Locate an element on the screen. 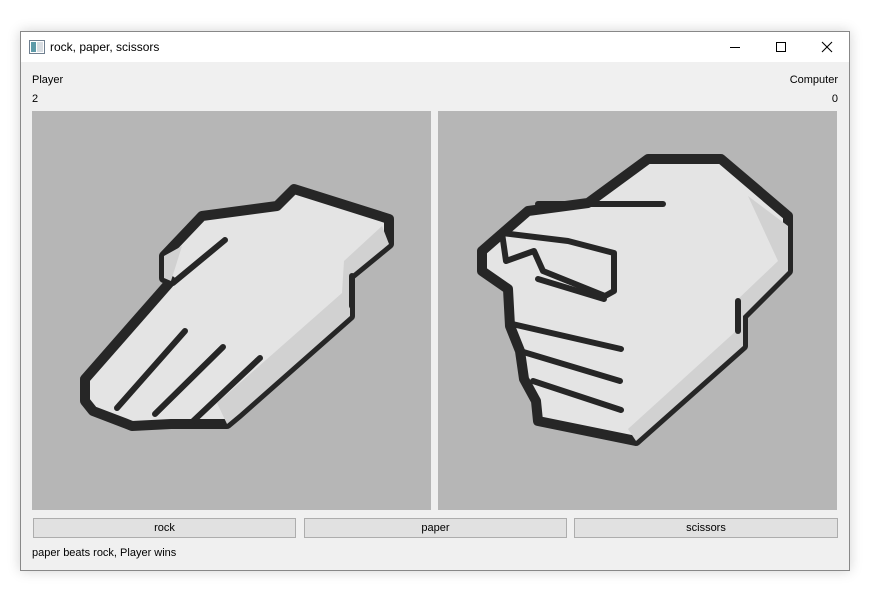 This screenshot has height=599, width=888. maximize-button is located at coordinates (781, 47).